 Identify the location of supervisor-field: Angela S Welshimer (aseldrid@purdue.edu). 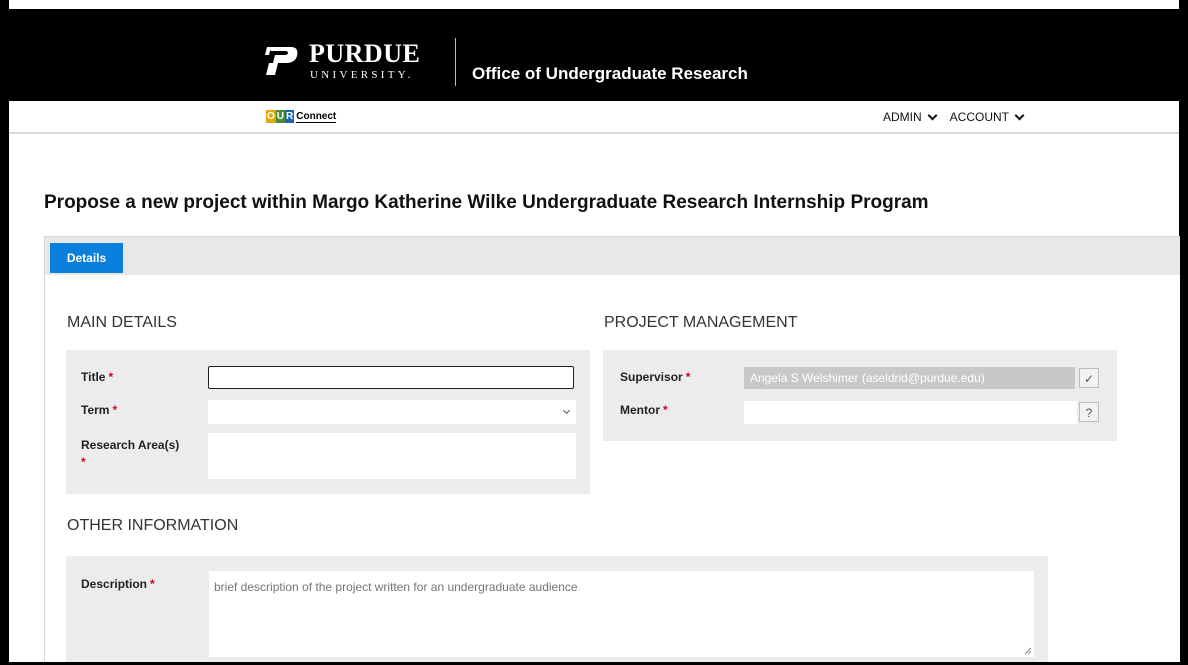
(909, 378).